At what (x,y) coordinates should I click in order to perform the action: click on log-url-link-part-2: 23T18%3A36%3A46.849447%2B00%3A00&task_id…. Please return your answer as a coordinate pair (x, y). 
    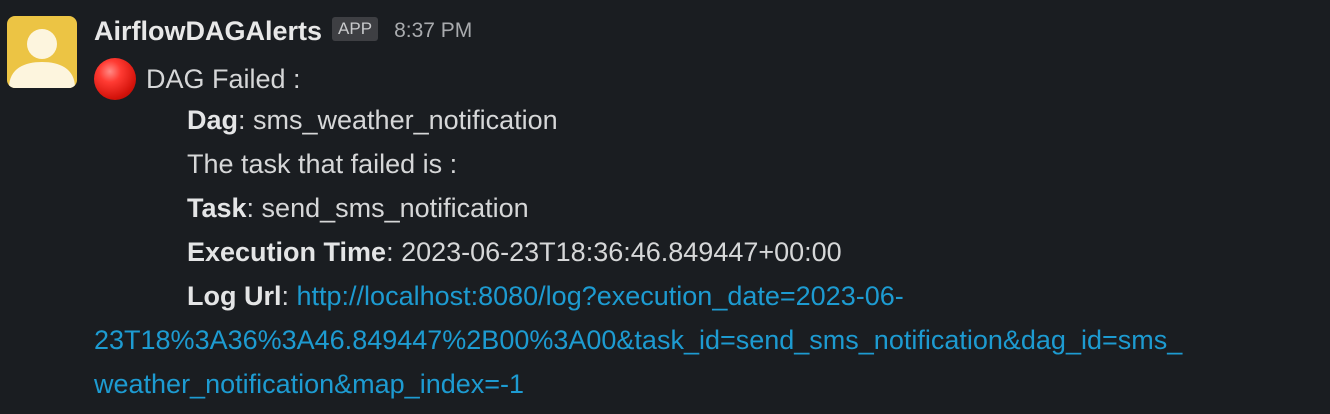
    Looking at the image, I should click on (638, 340).